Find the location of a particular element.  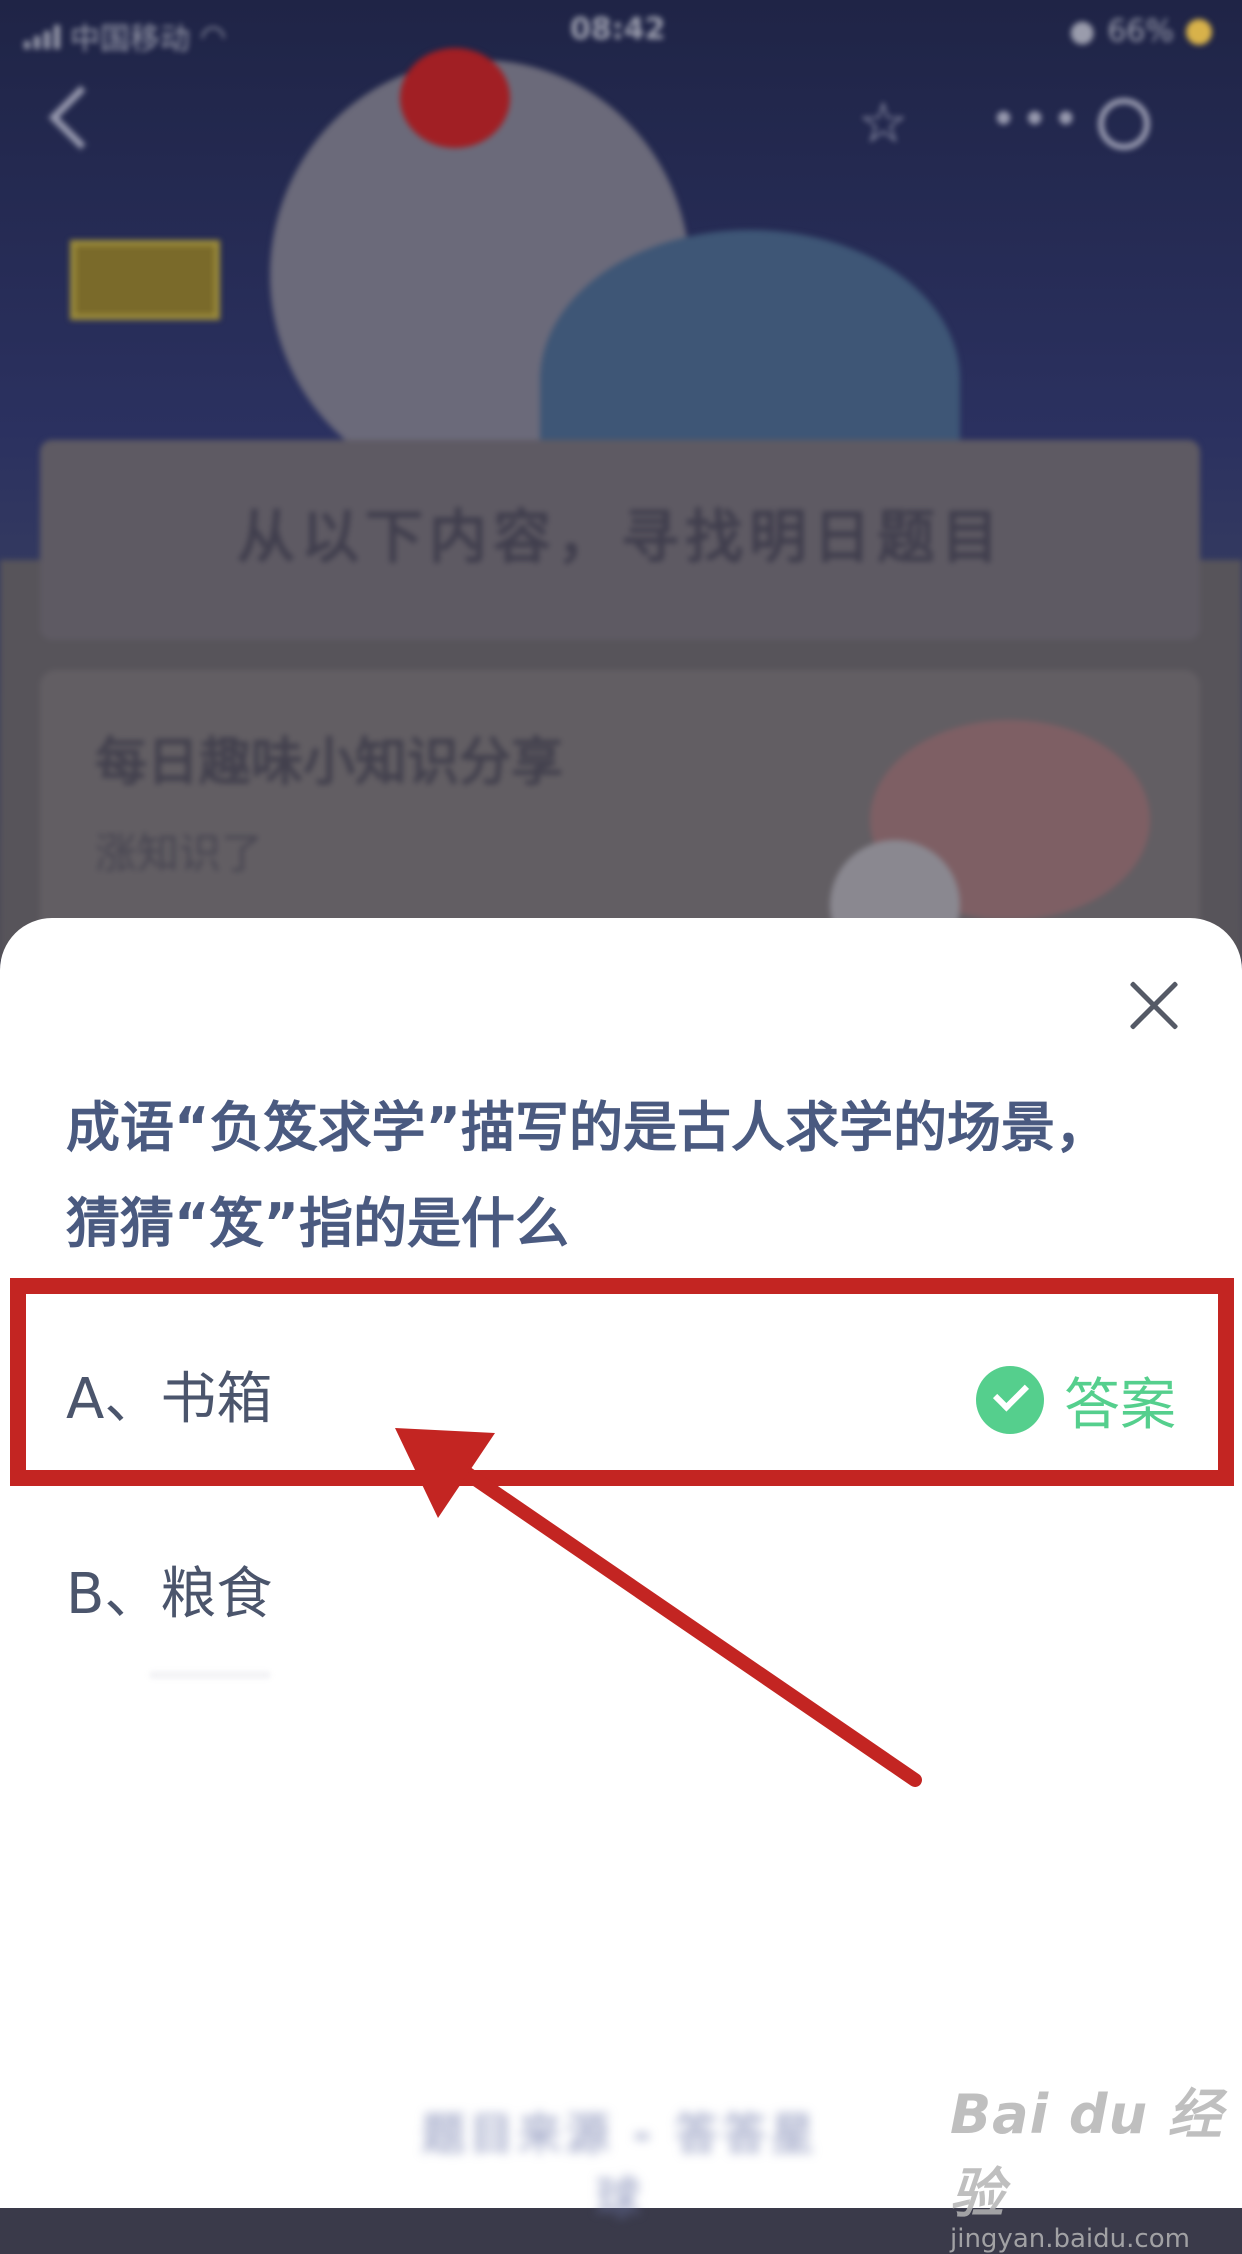

quiz-question: 成语“负笈求学”描写的是古人求学的场景，猜猜“笈”指的是什么 is located at coordinates (587, 1175).